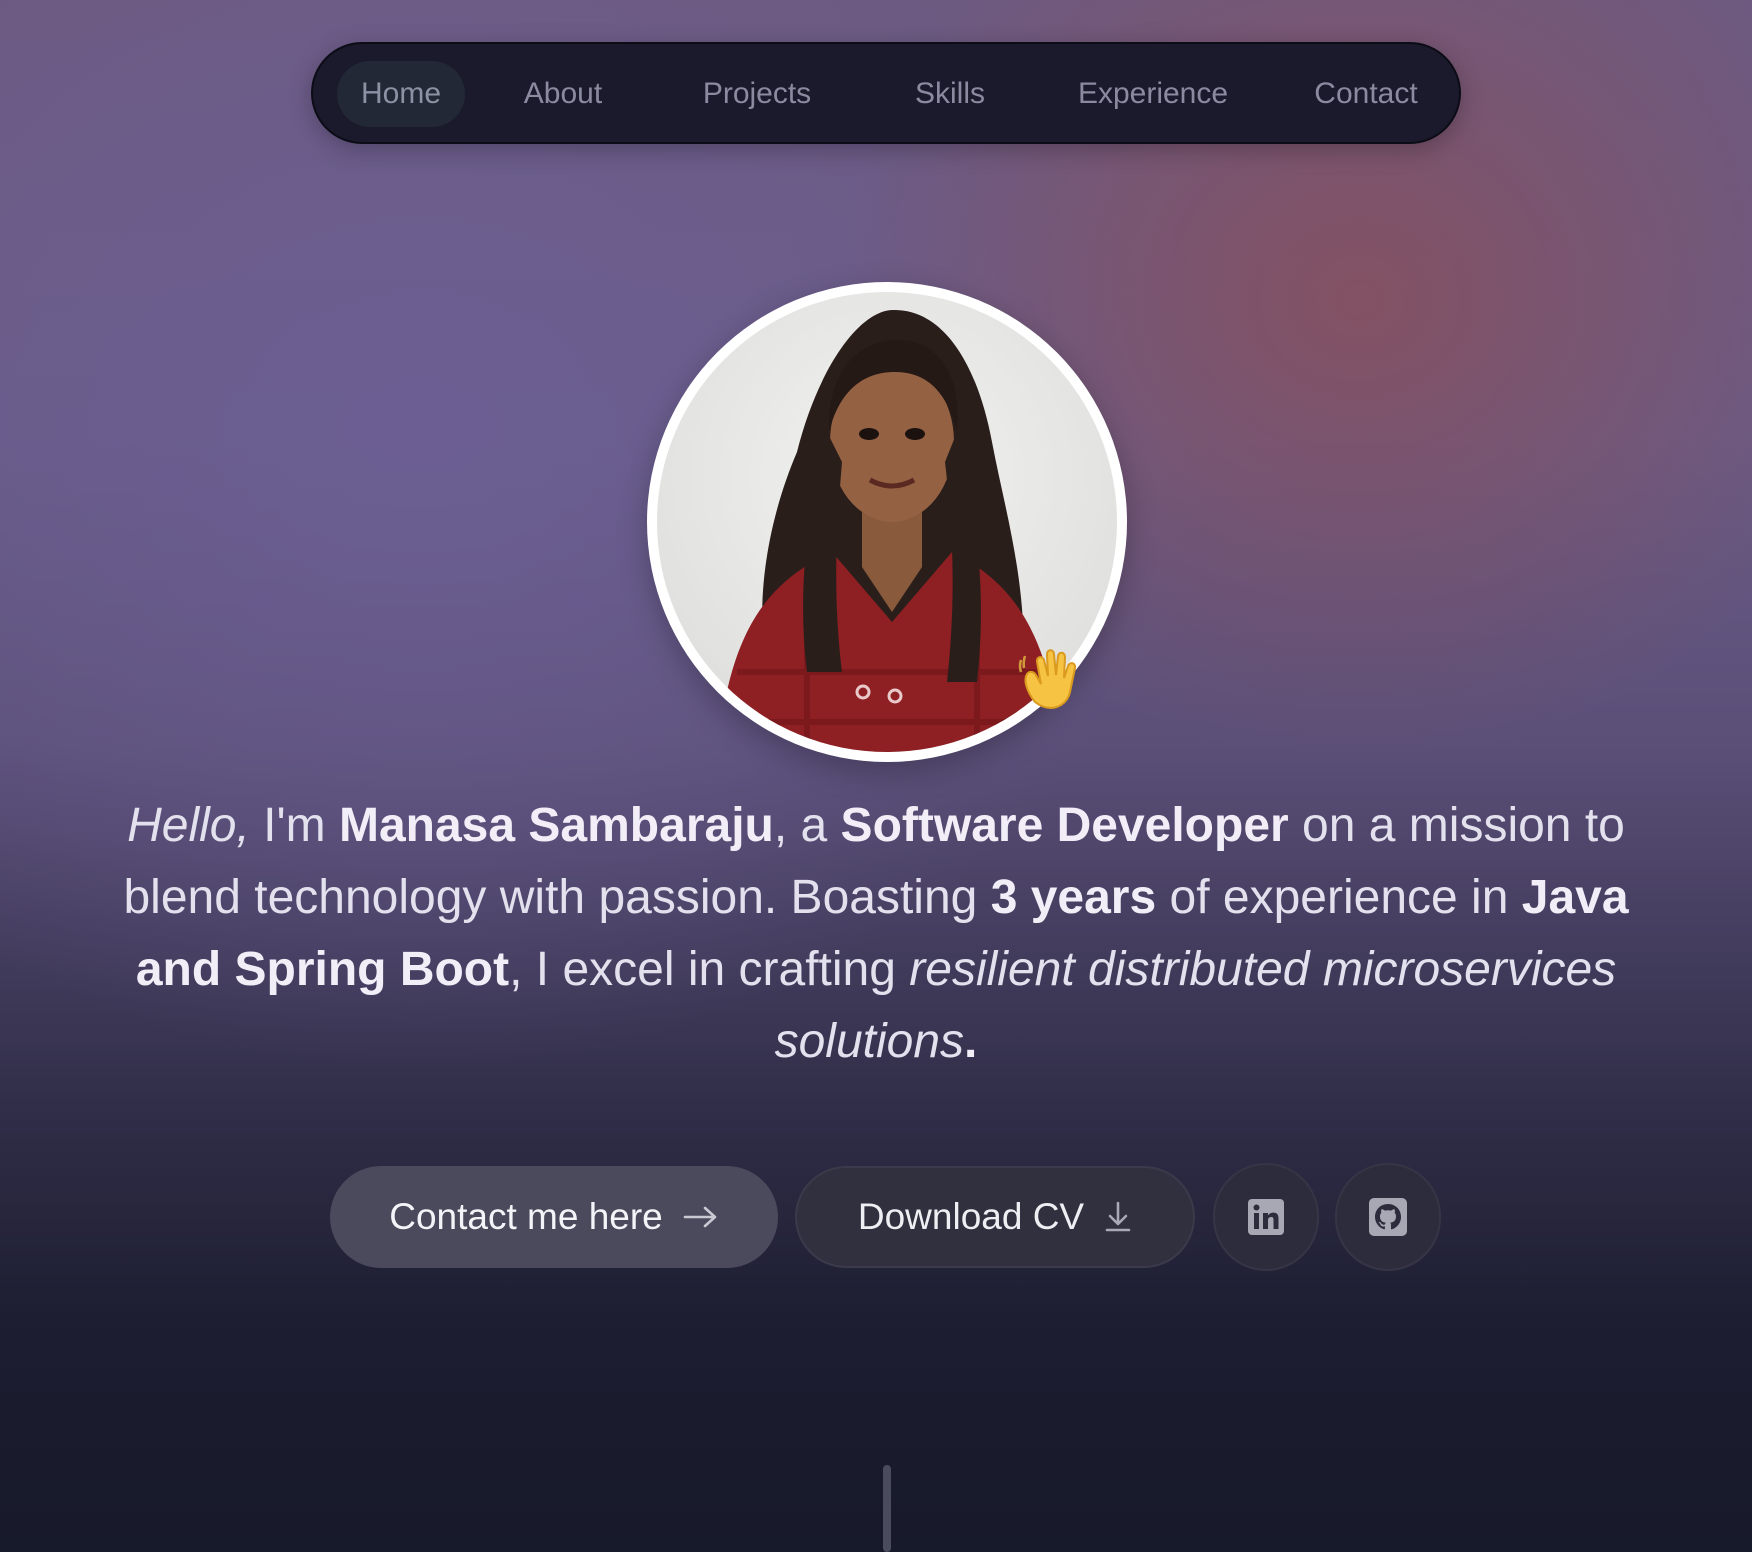 This screenshot has width=1752, height=1552. What do you see at coordinates (556, 825) in the screenshot?
I see `developer-name: Manasa Sambaraju` at bounding box center [556, 825].